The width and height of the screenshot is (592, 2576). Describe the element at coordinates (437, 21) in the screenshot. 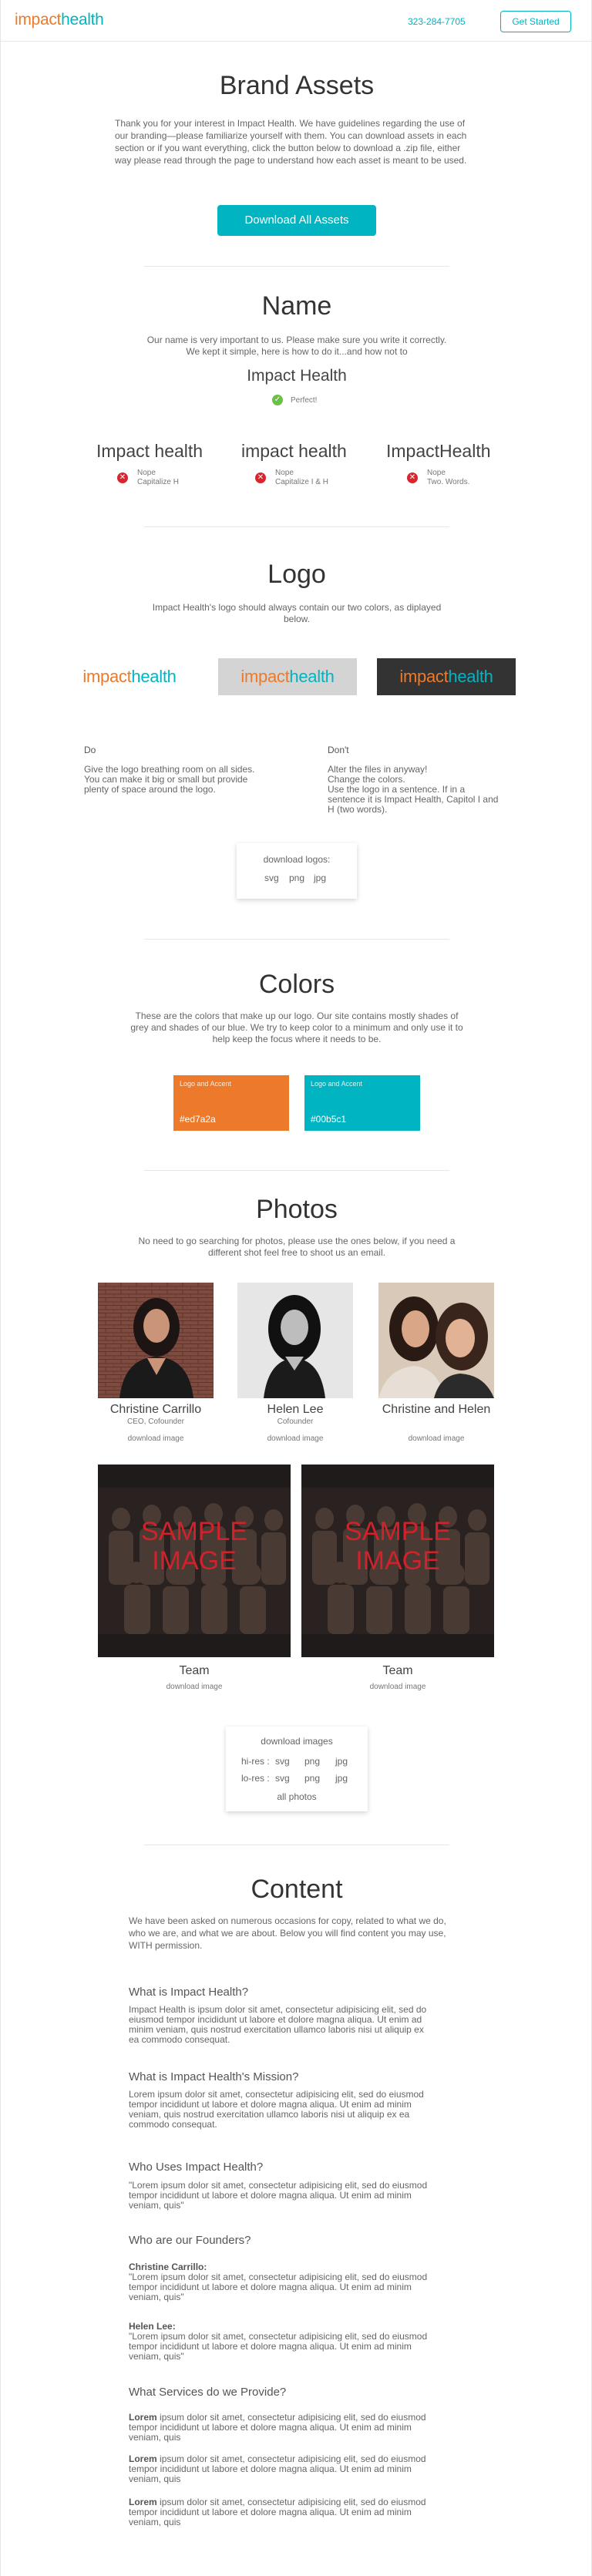

I see `phone-link: 323-284-7705` at that location.